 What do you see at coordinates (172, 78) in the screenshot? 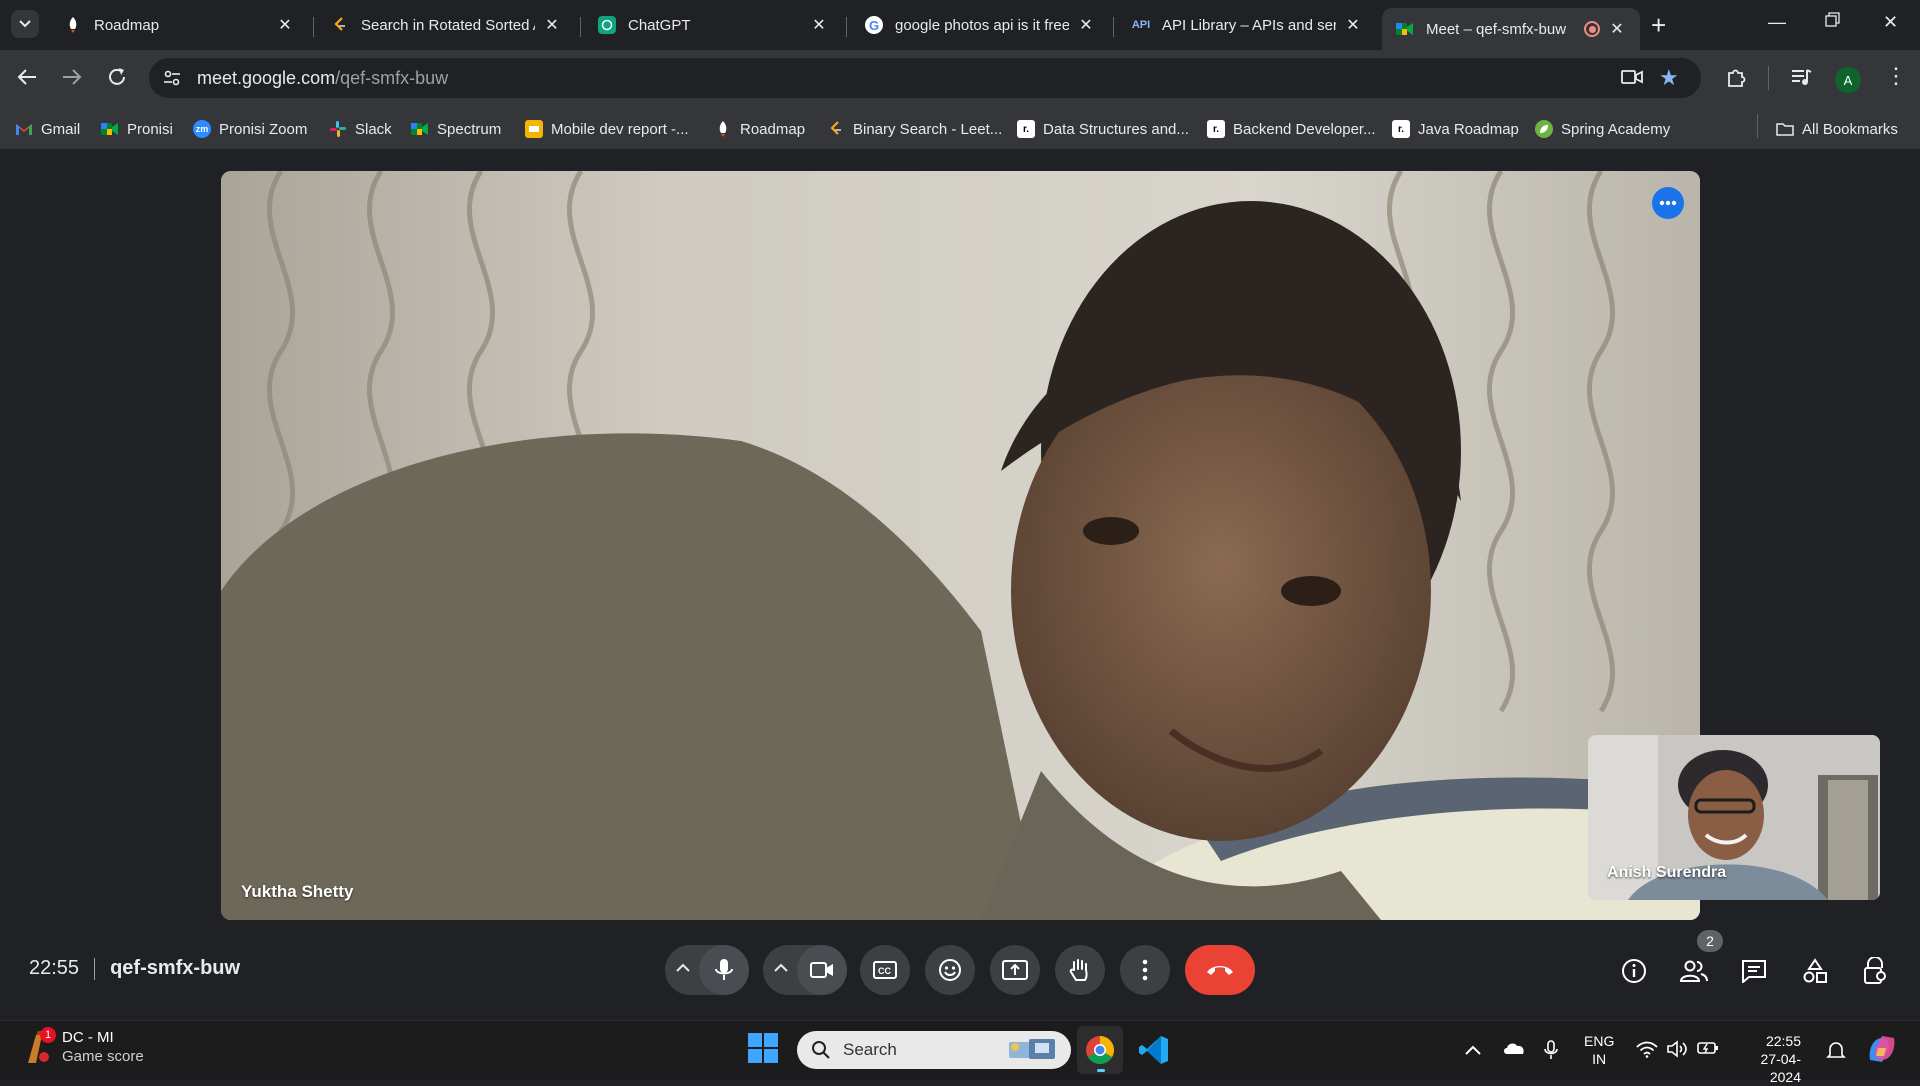
I see `site-info-icon` at bounding box center [172, 78].